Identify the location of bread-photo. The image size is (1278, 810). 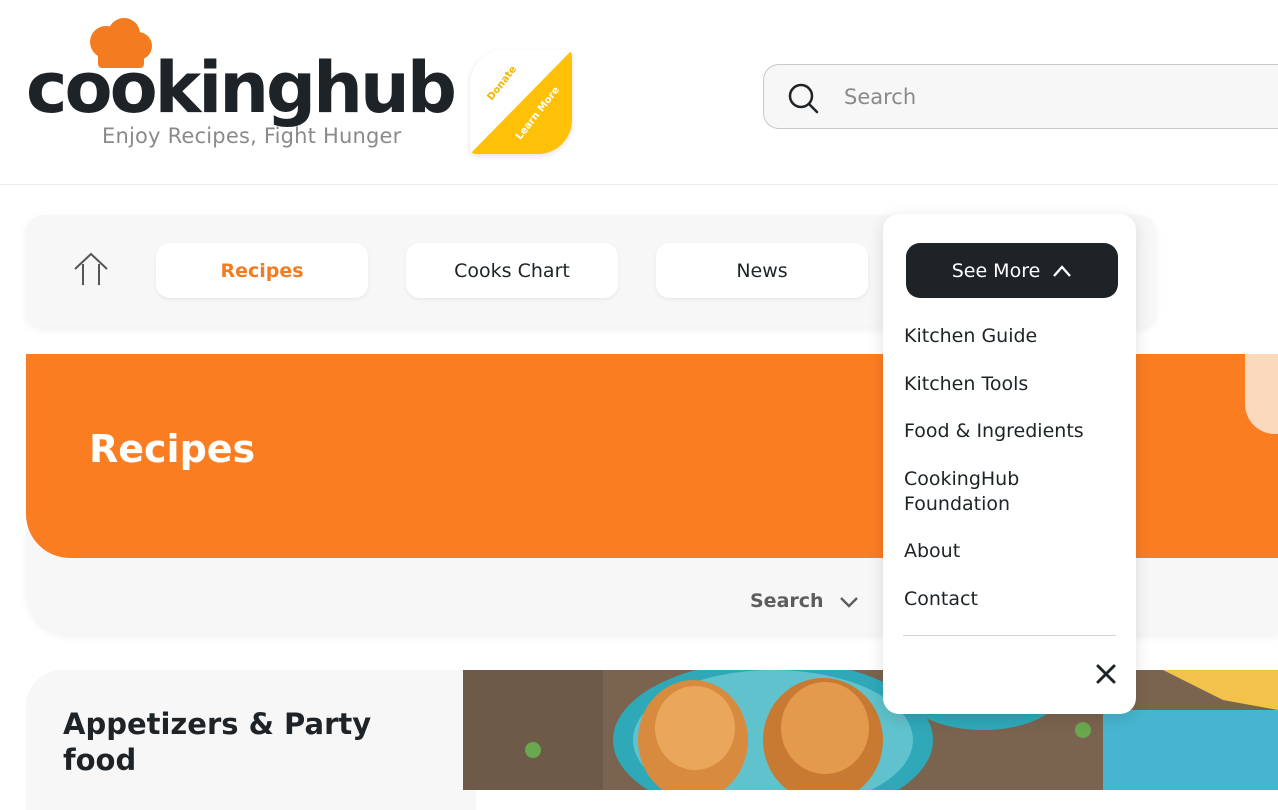
(870, 730).